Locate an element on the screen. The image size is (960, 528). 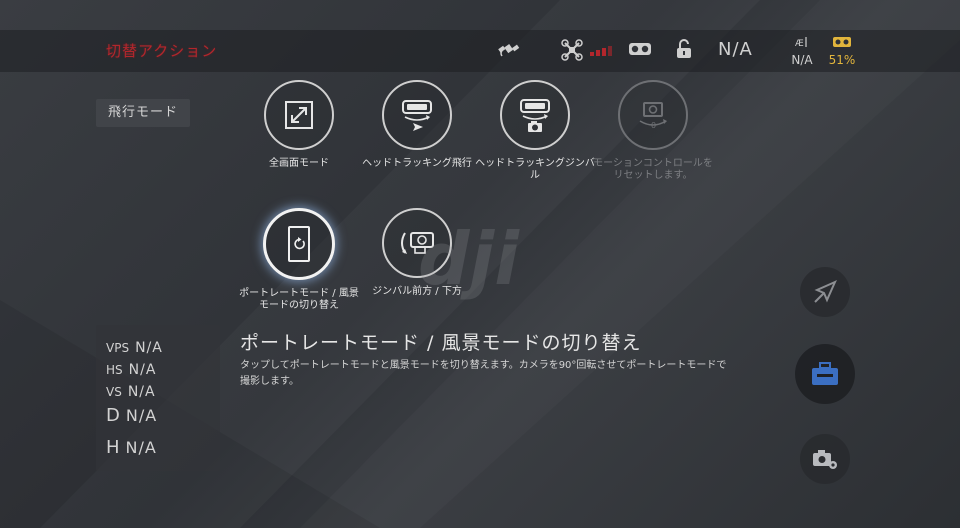
dji-logo: dji is located at coordinates (469, 259).